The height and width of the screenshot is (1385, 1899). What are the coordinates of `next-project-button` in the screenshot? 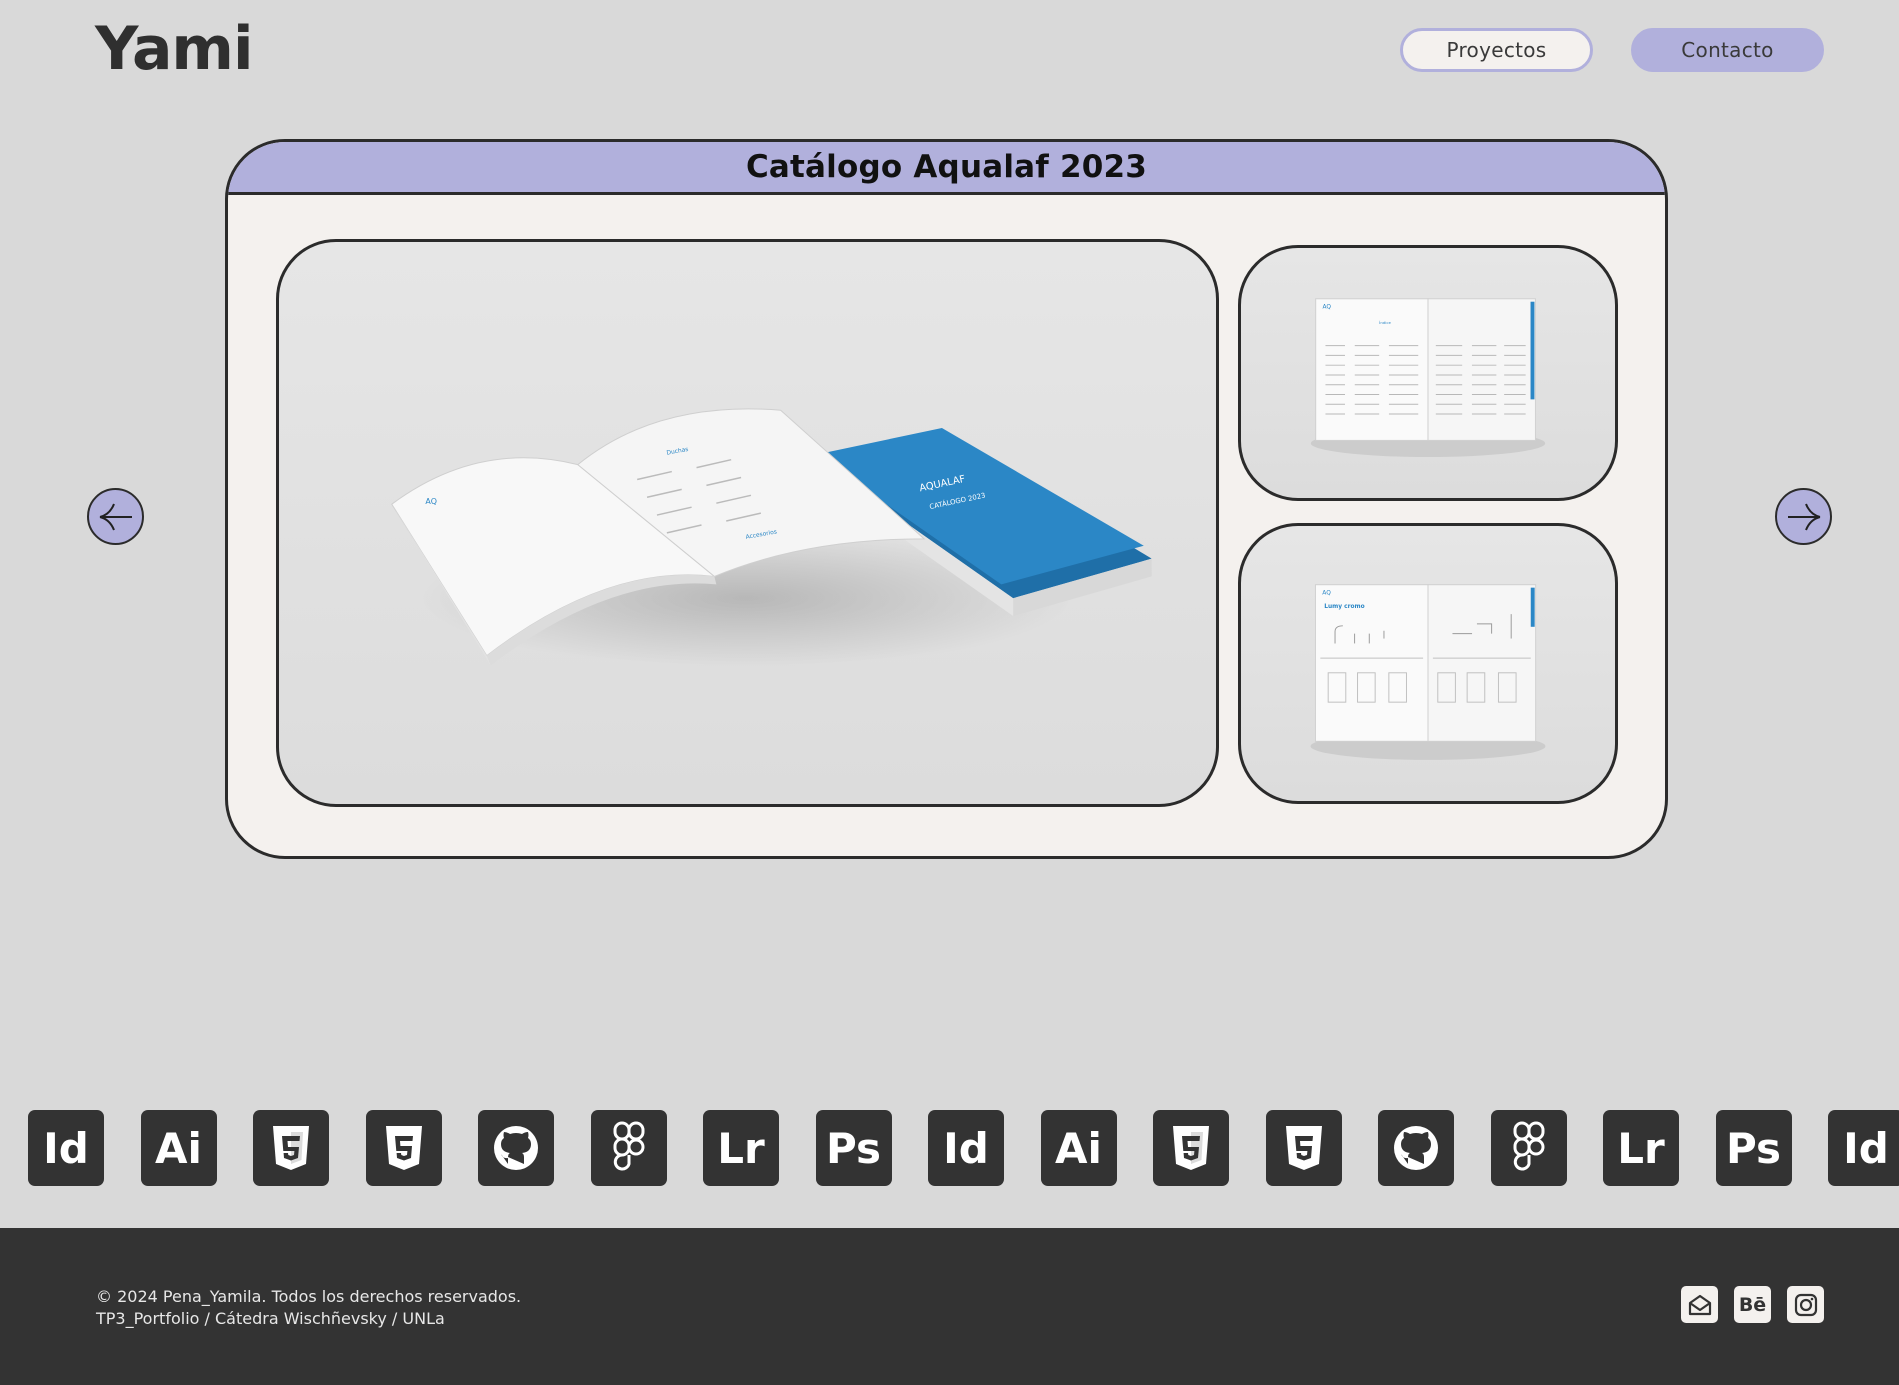 It's located at (1803, 516).